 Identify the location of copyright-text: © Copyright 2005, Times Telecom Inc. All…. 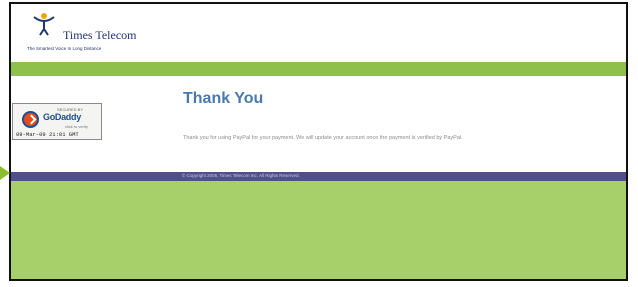
(241, 175).